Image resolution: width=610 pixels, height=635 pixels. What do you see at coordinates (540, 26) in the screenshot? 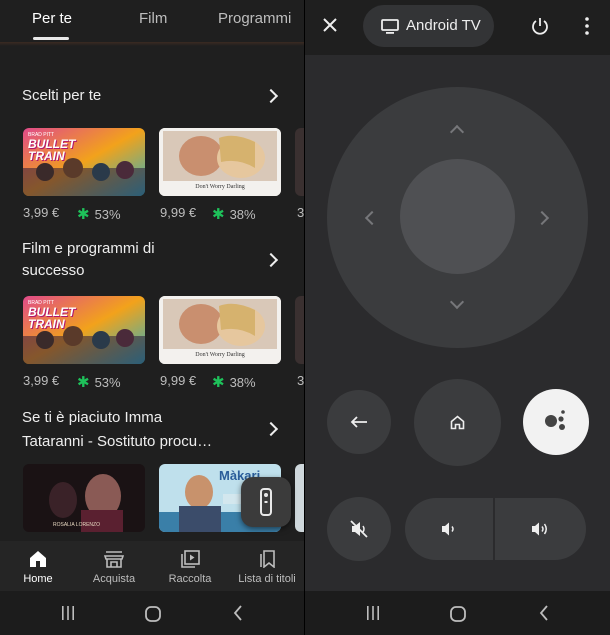
I see `power-icon` at bounding box center [540, 26].